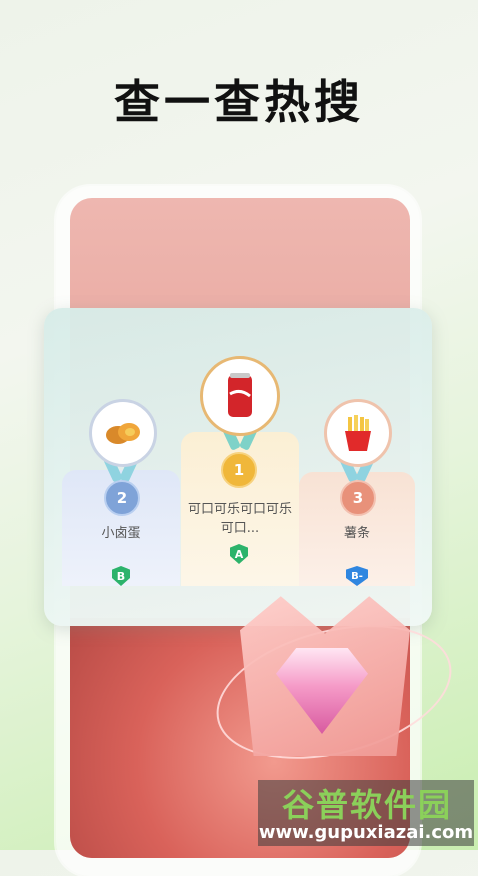  Describe the element at coordinates (122, 498) in the screenshot. I see `rank-medal-second: 2` at that location.